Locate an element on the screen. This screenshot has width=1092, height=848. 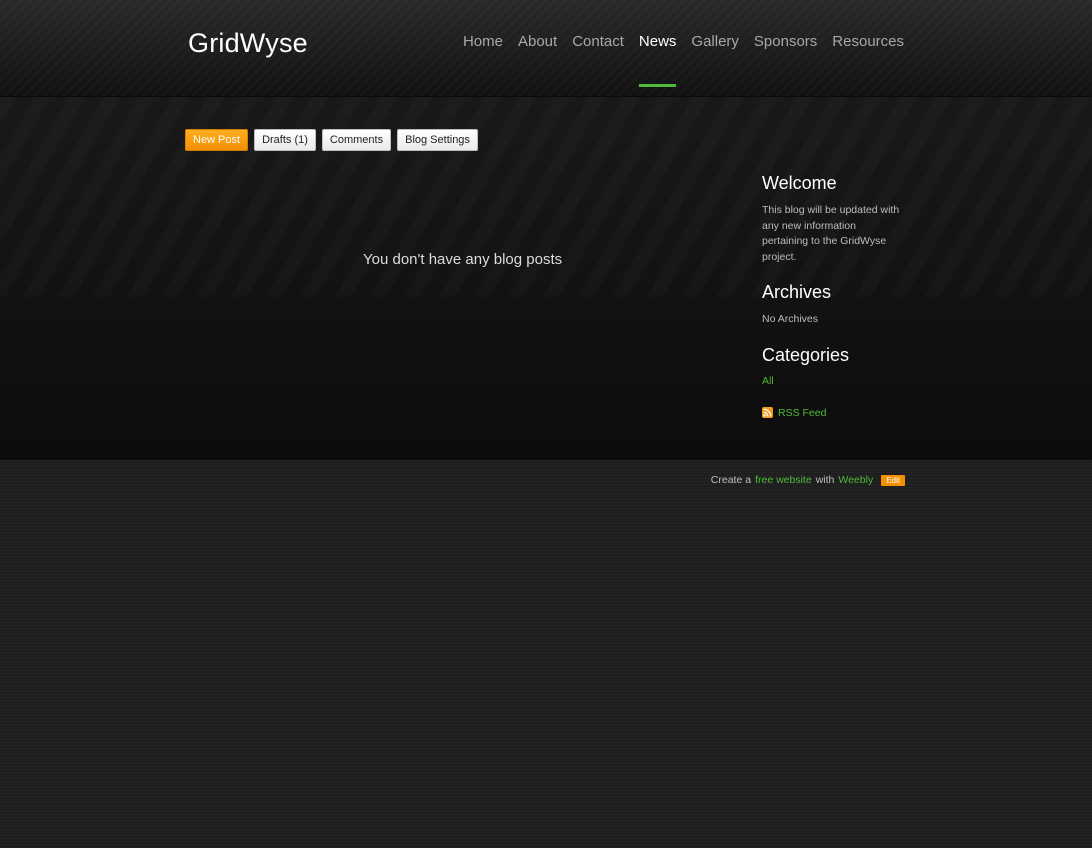
site-title: GridWyse is located at coordinates (248, 43).